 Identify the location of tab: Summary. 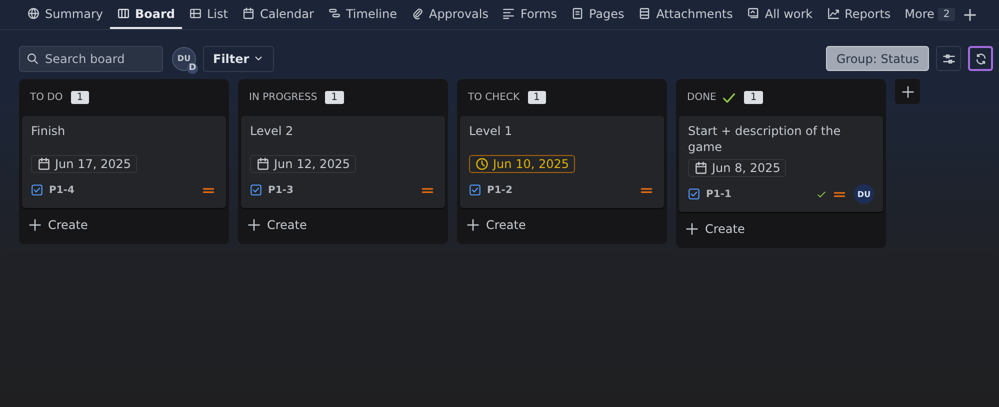
(65, 14).